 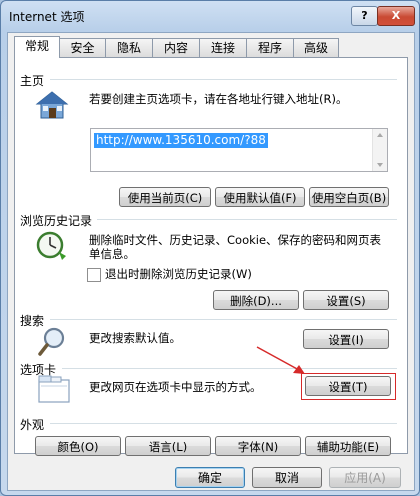 I want to click on annotation-arrow-icon, so click(x=282, y=362).